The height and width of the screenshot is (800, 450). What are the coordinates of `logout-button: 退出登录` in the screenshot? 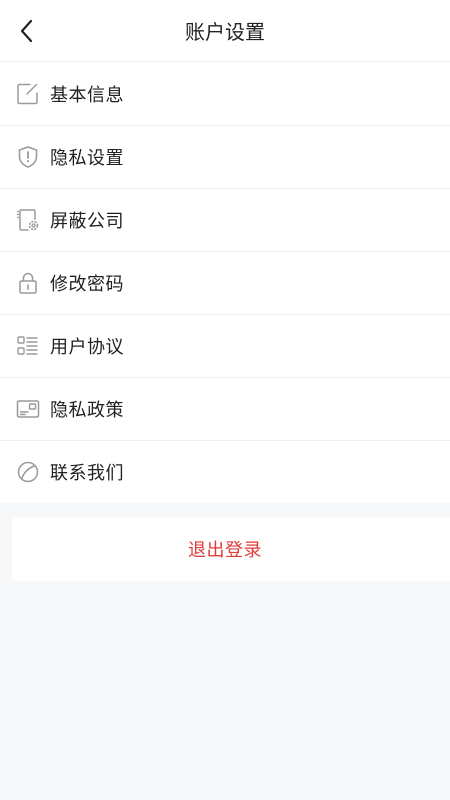 It's located at (231, 549).